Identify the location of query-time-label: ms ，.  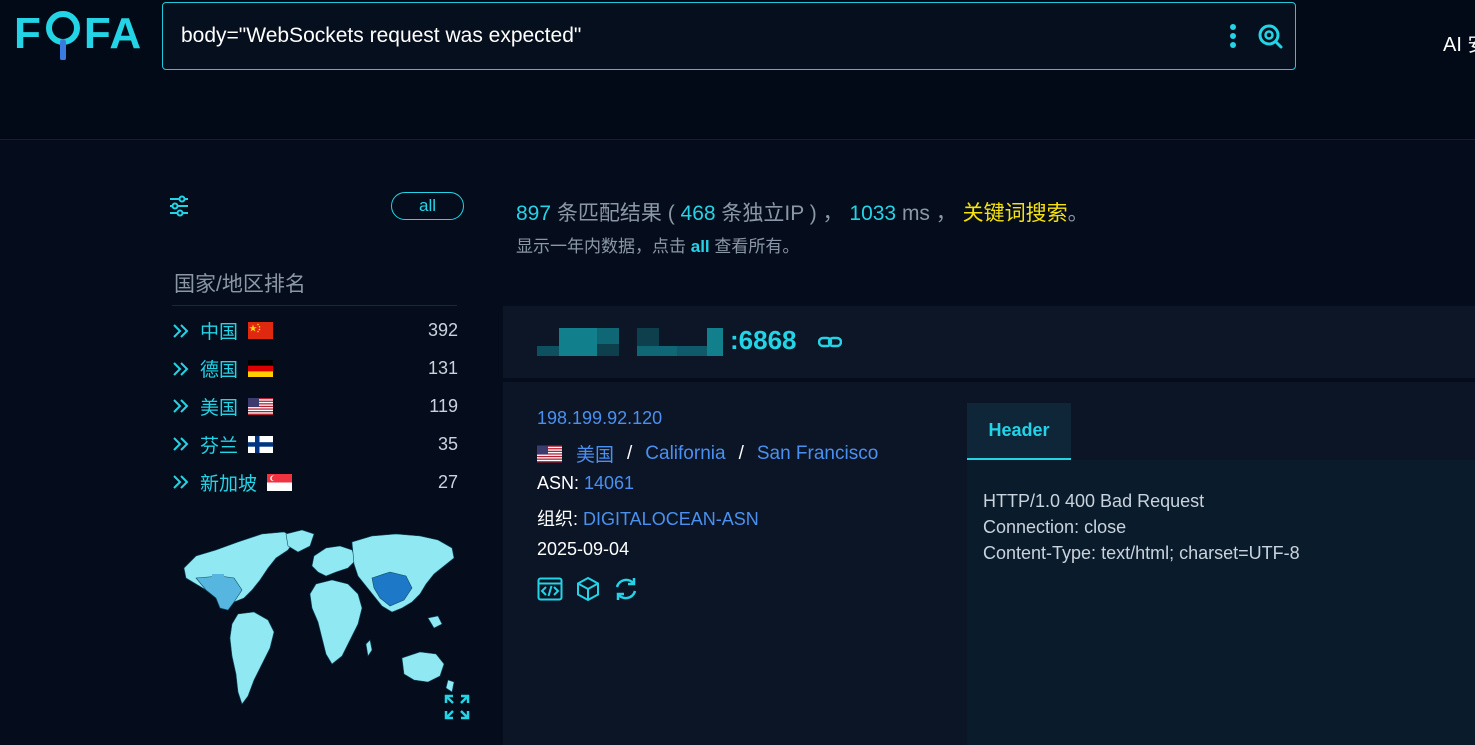
(929, 213).